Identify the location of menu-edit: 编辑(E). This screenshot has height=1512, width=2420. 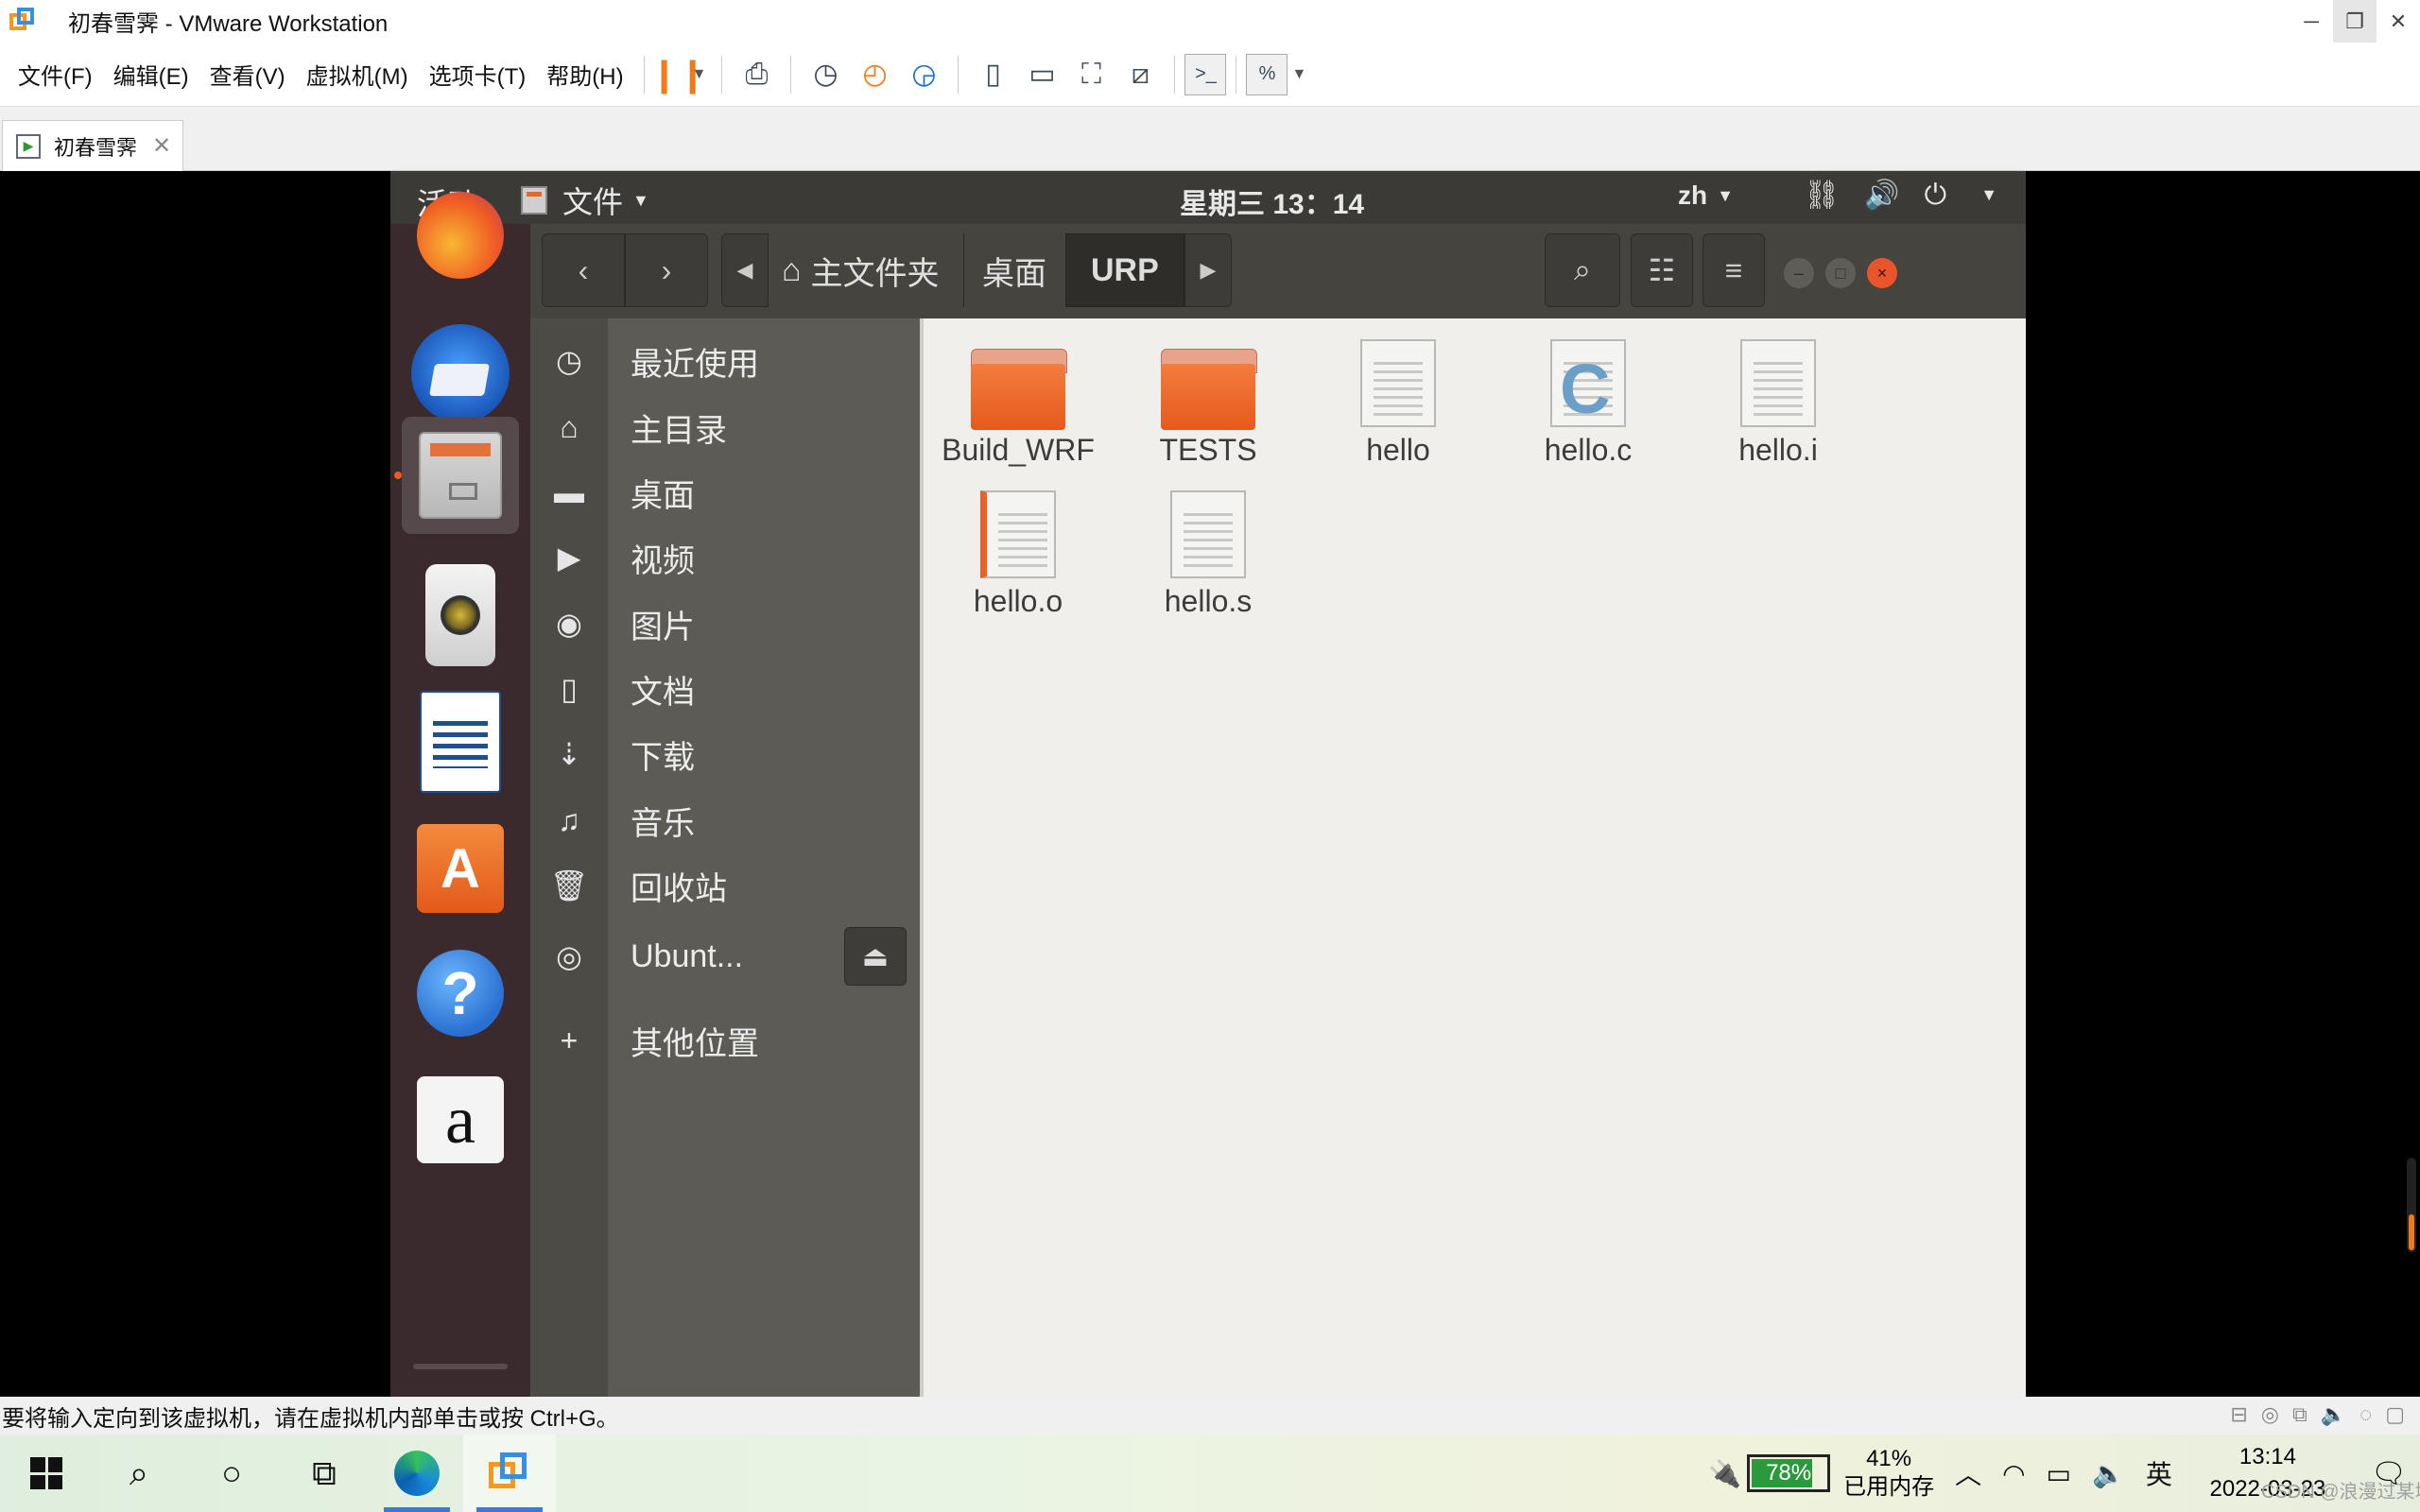
(151, 74).